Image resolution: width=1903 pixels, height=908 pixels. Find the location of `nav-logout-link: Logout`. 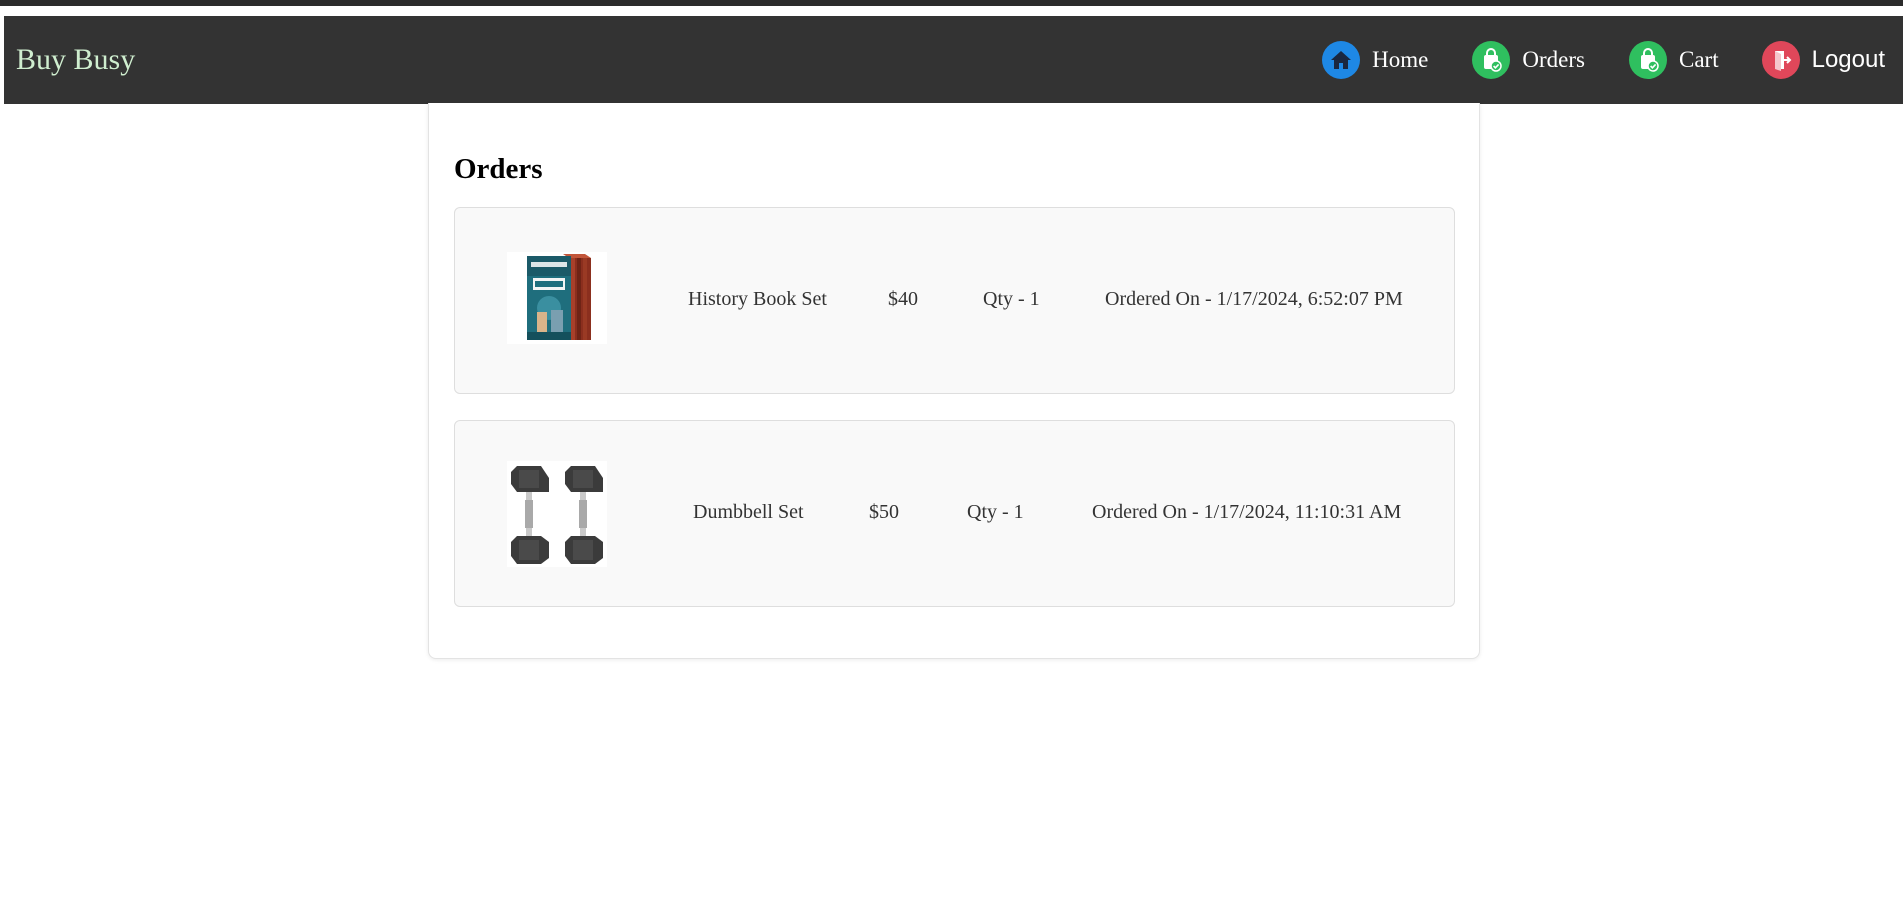

nav-logout-link: Logout is located at coordinates (1823, 60).